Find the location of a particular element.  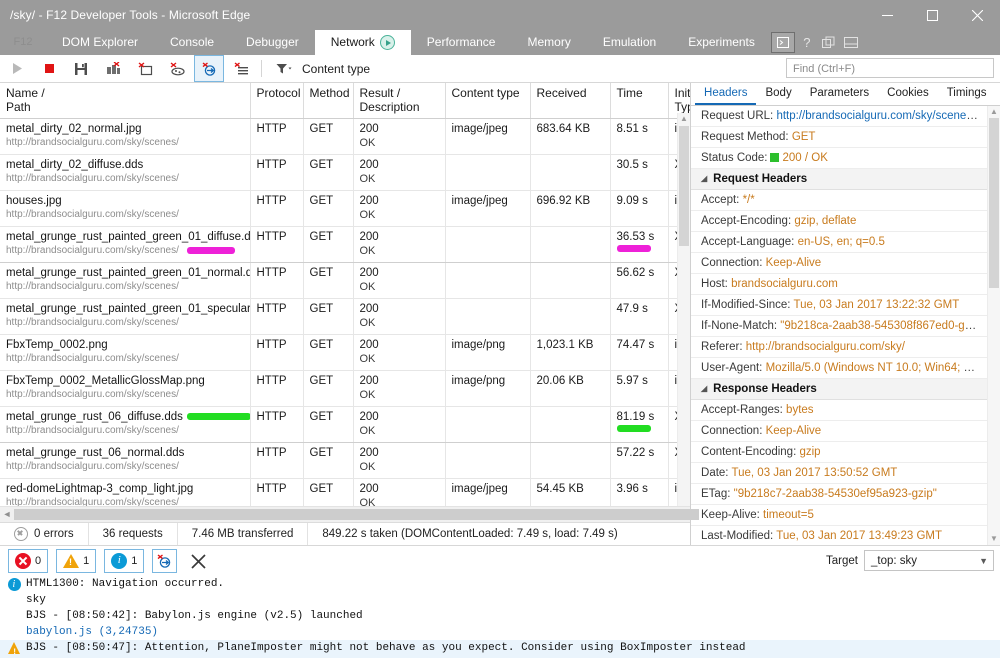

details-tab-parameters: Parameters is located at coordinates (839, 94).